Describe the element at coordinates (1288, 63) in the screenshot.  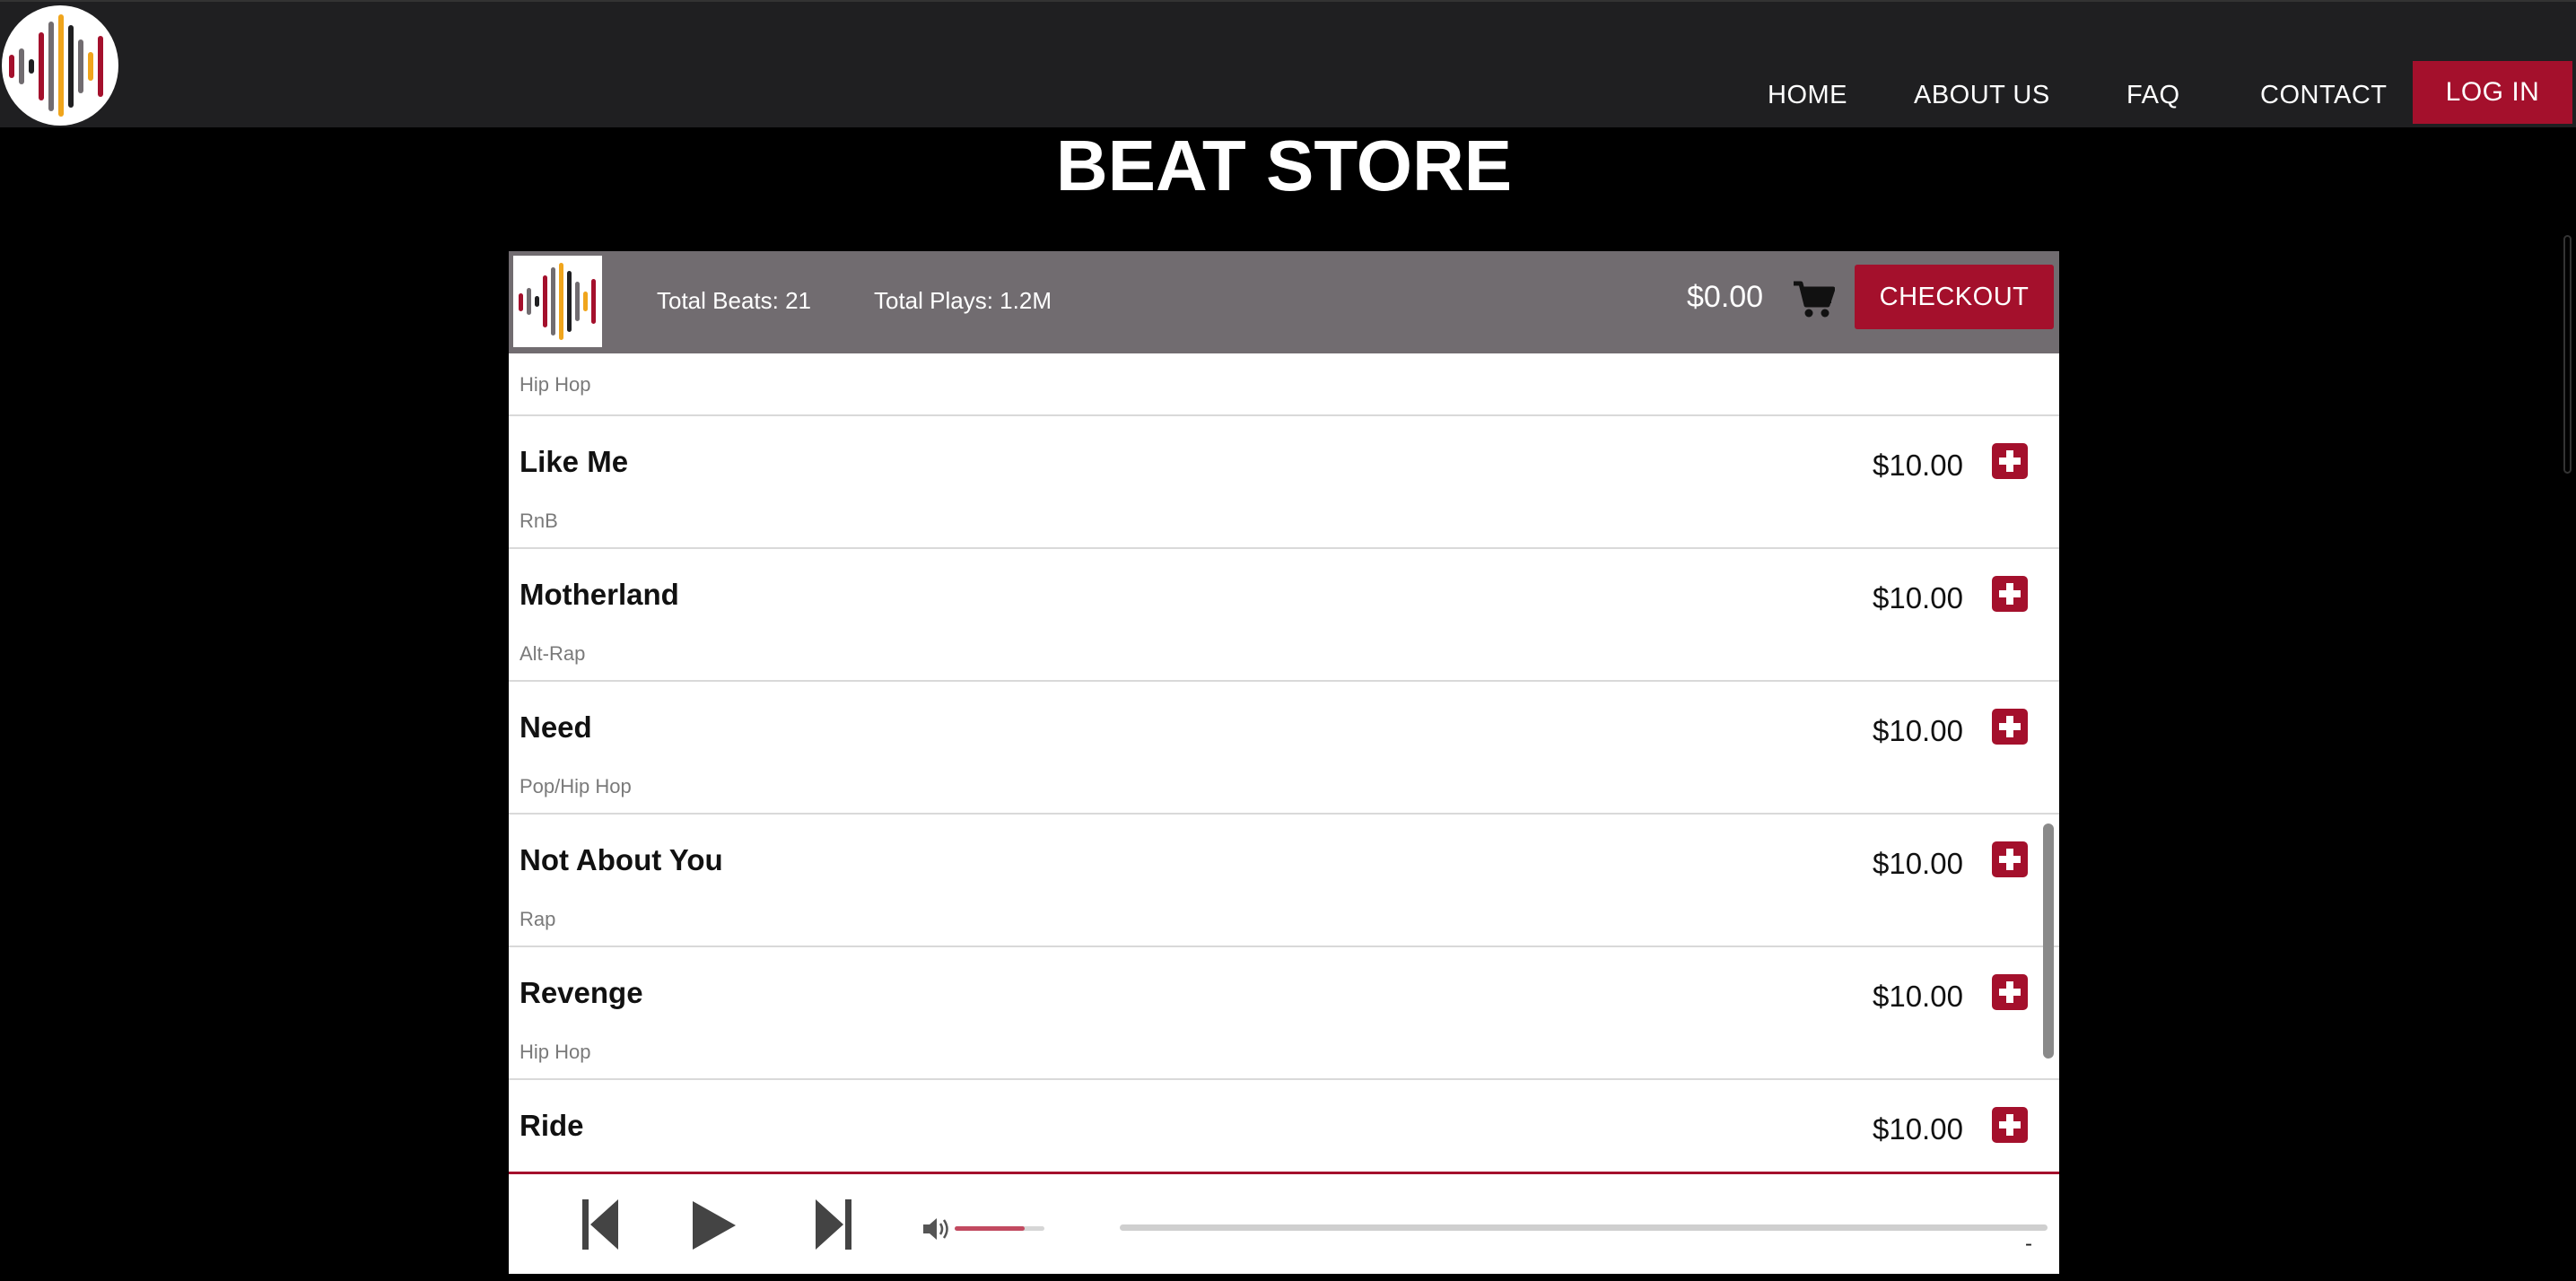
I see `top-navbar: HOME ABOUT US FAQ CONTACT LOG IN` at that location.